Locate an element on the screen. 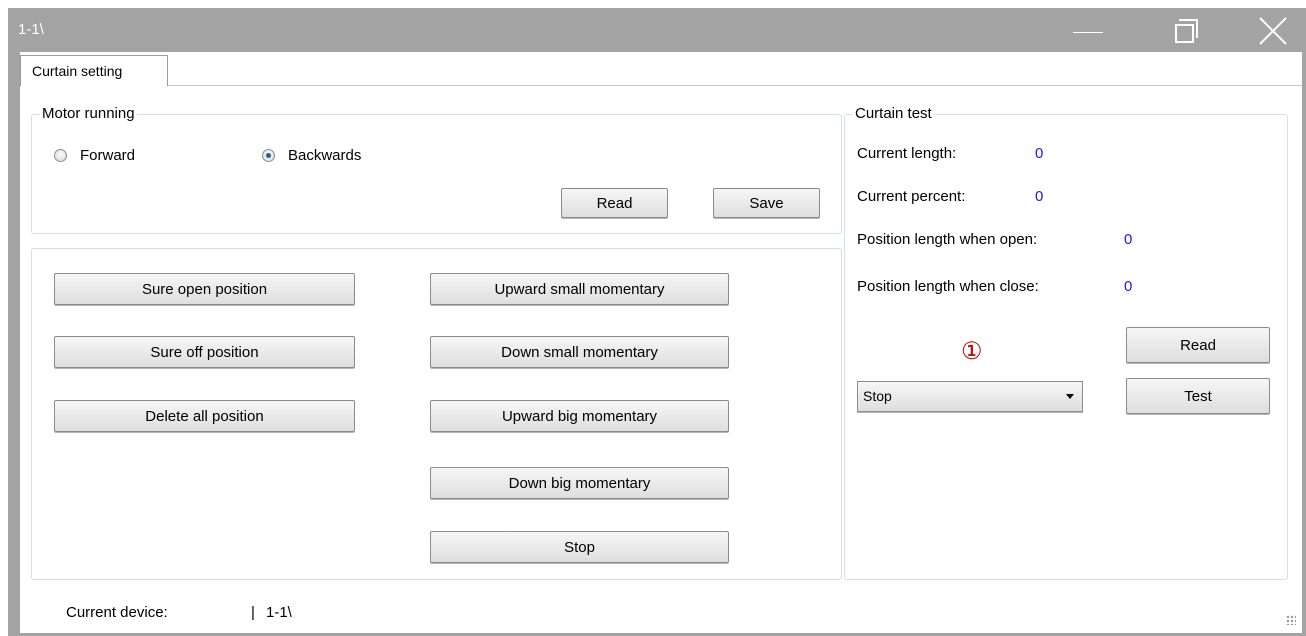  title-bar: 1-1\ is located at coordinates (657, 30).